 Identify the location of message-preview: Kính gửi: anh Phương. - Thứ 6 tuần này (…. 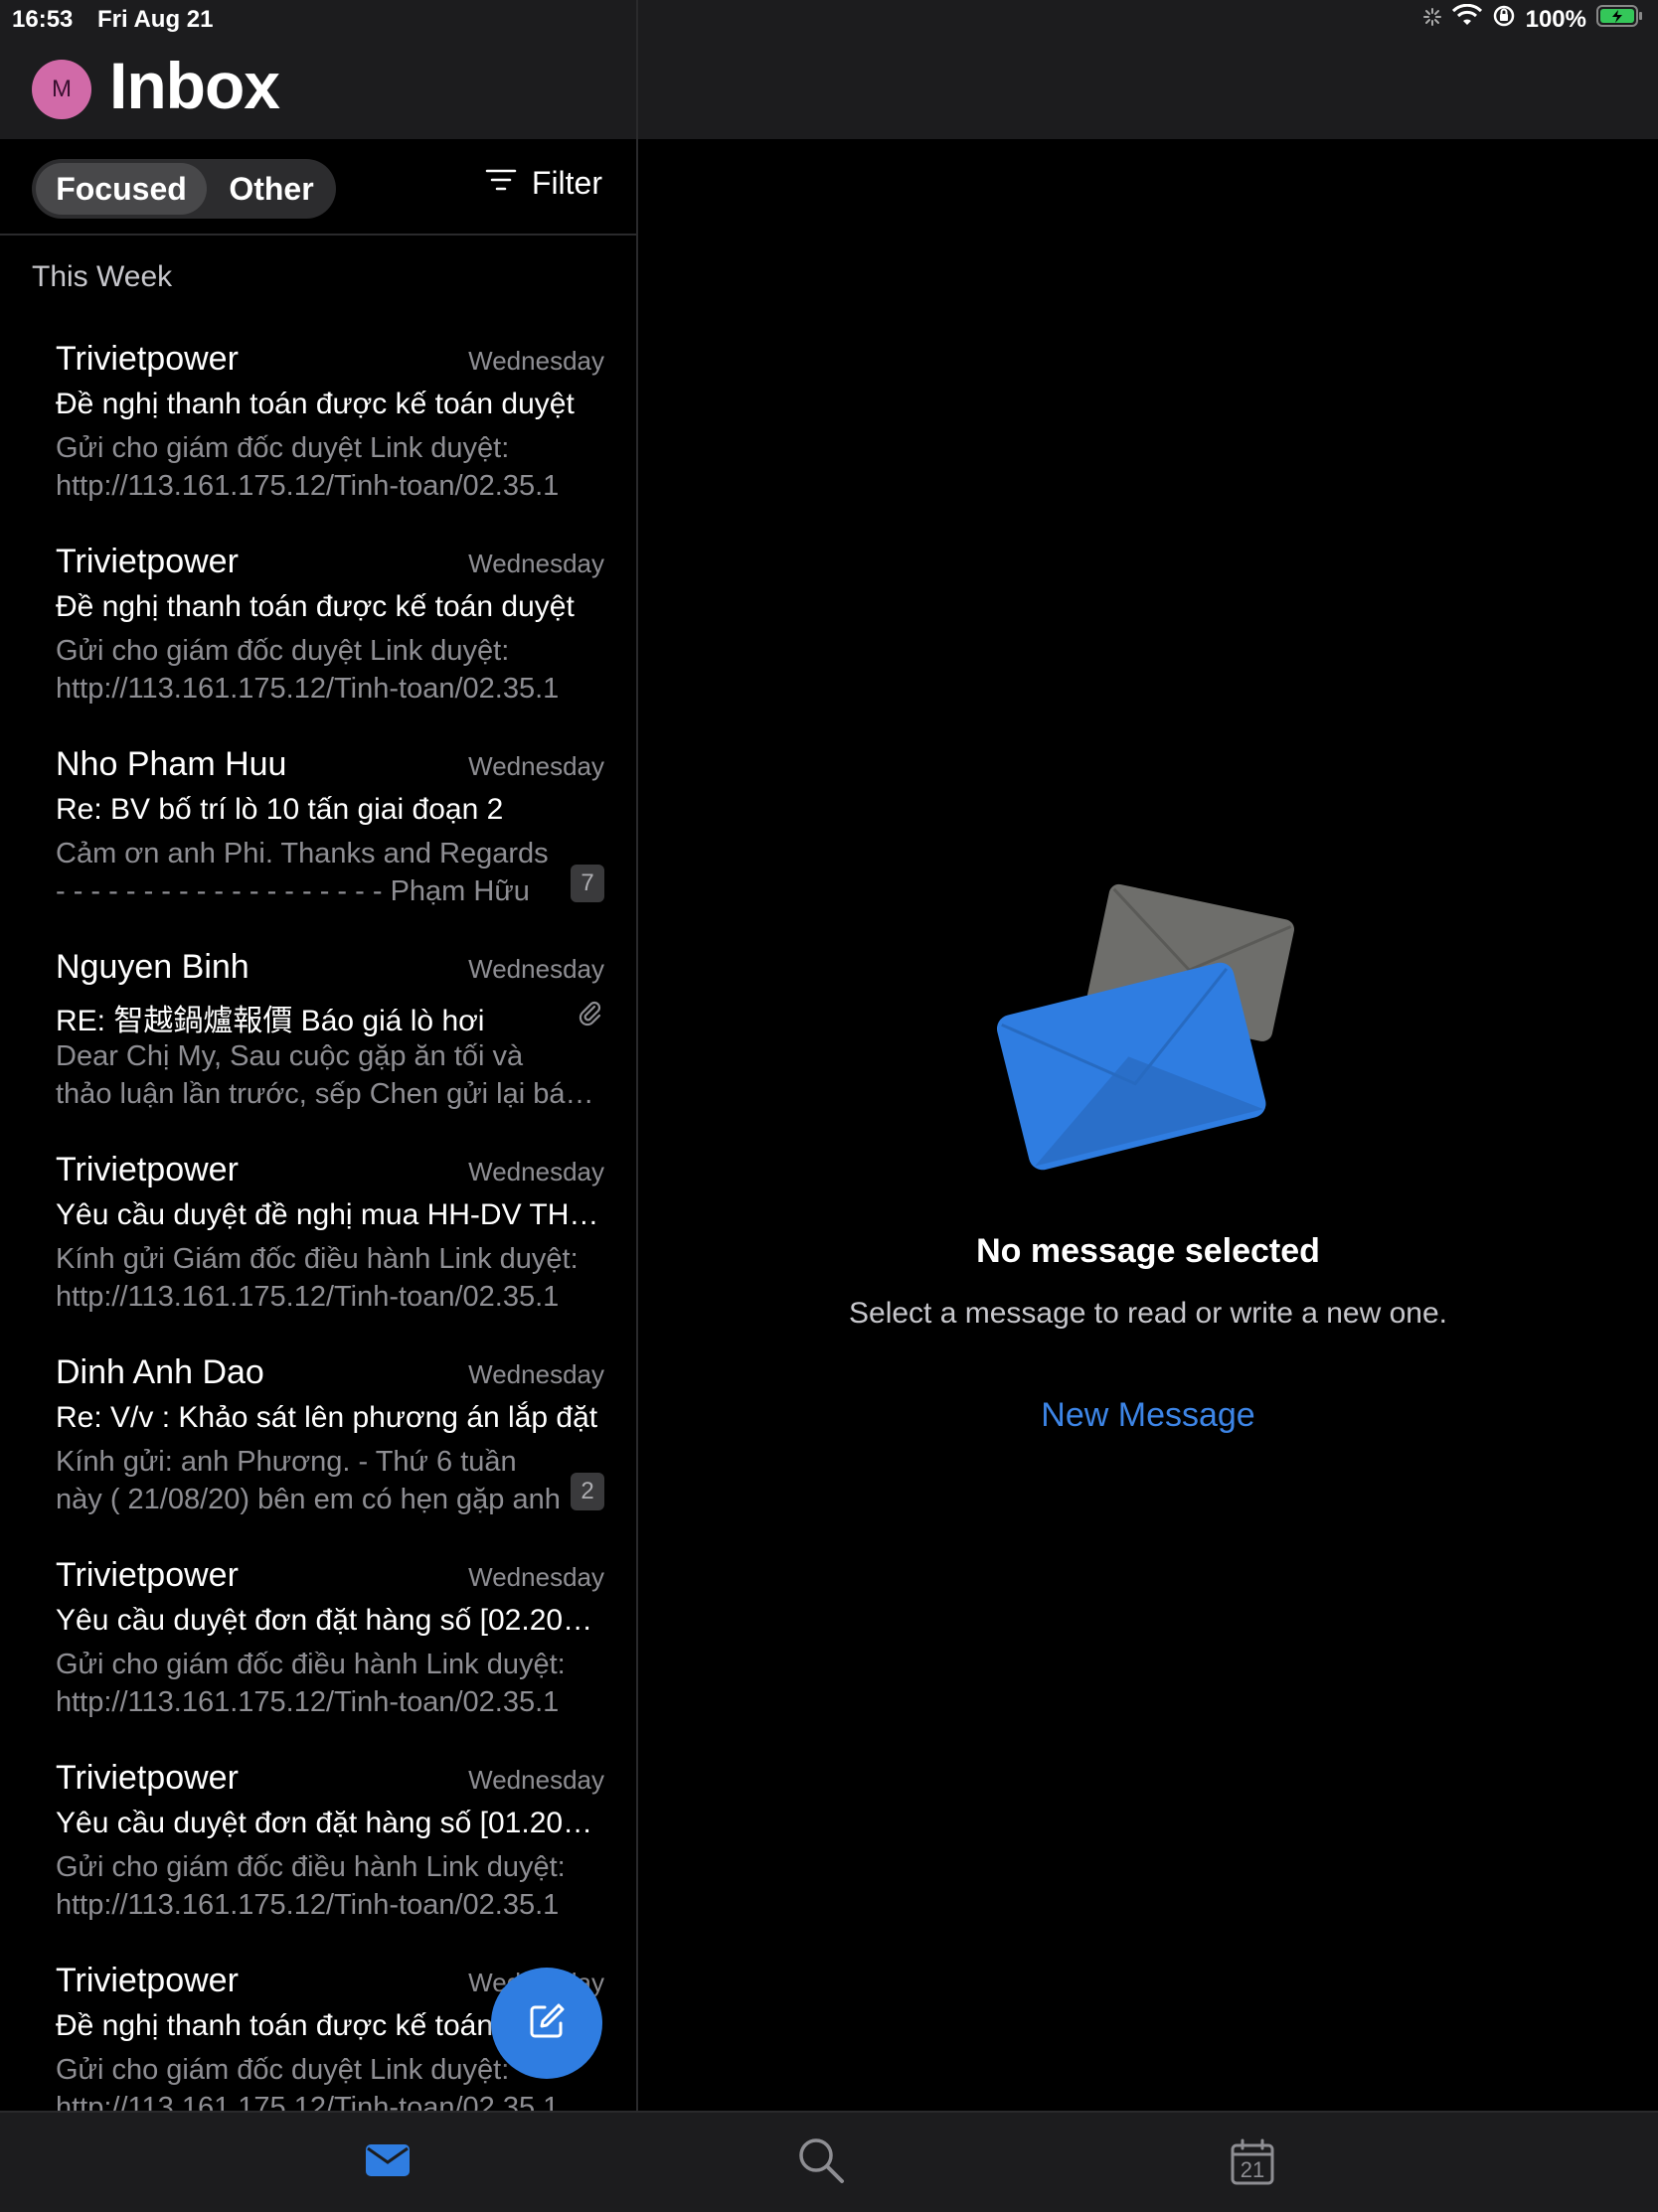
(310, 1480).